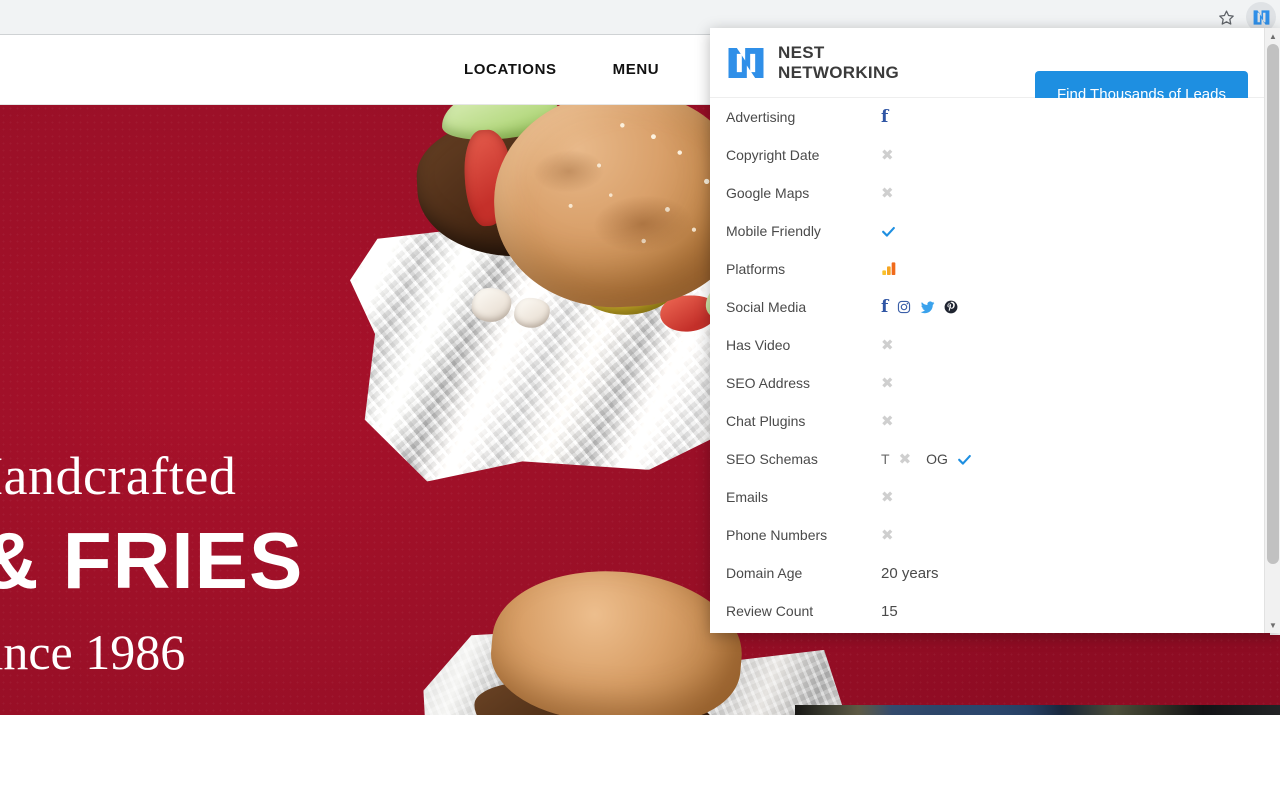 The width and height of the screenshot is (1280, 800). I want to click on row-value: 15, so click(889, 611).